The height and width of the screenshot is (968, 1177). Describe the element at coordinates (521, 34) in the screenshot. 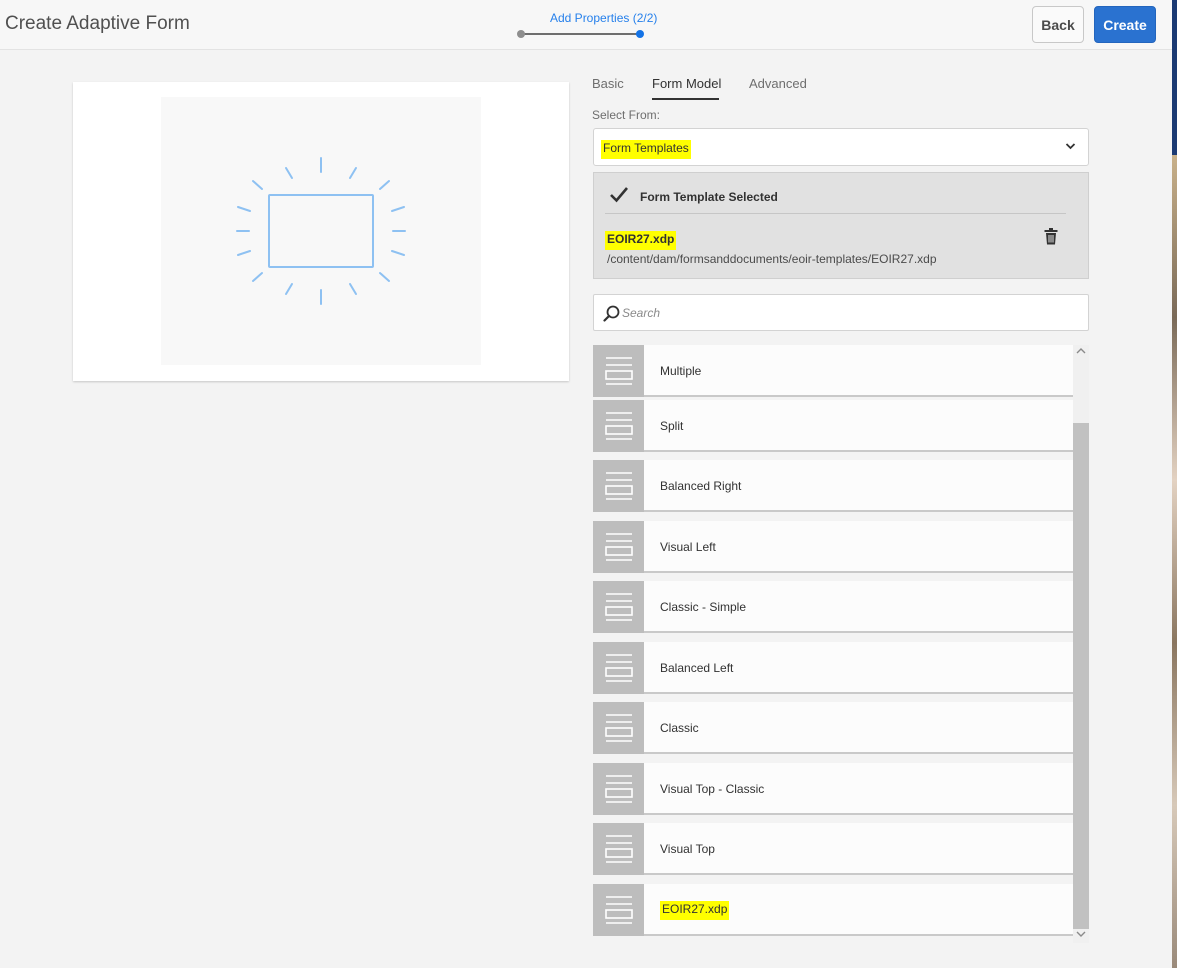

I see `wizard-step-1-dot` at that location.